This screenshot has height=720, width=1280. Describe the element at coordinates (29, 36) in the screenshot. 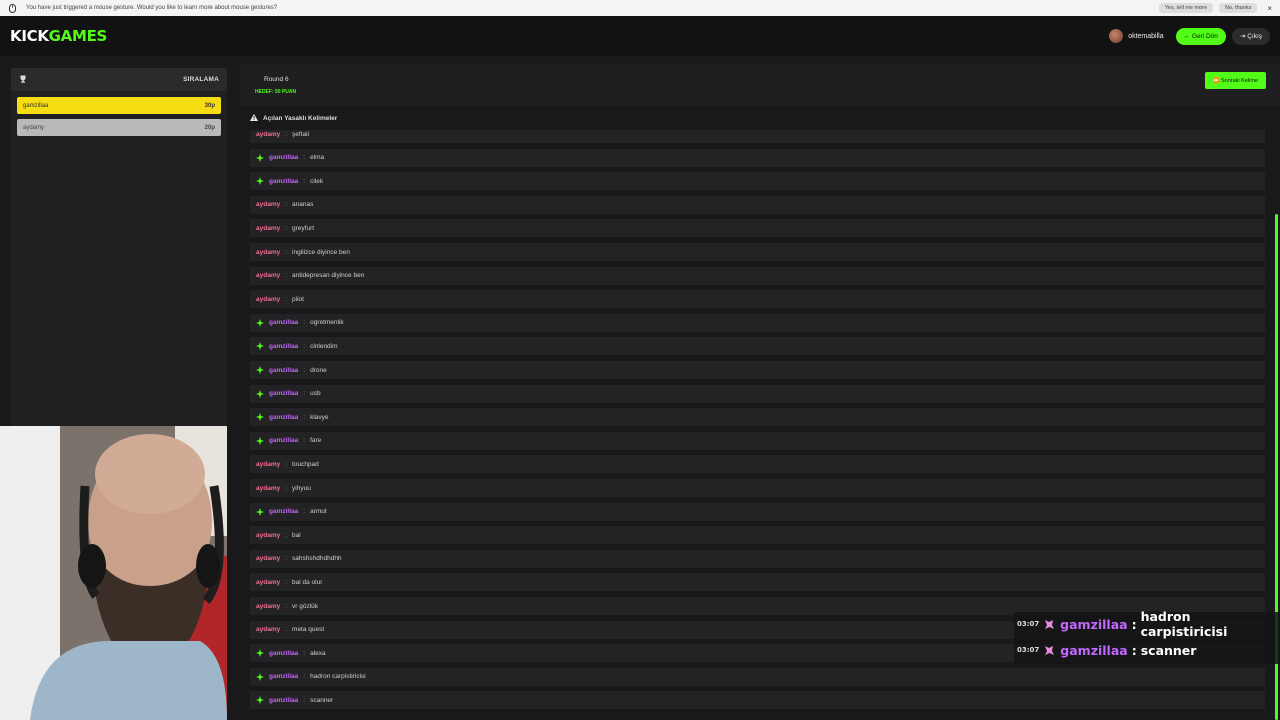

I see `logo-kick: KICK` at that location.